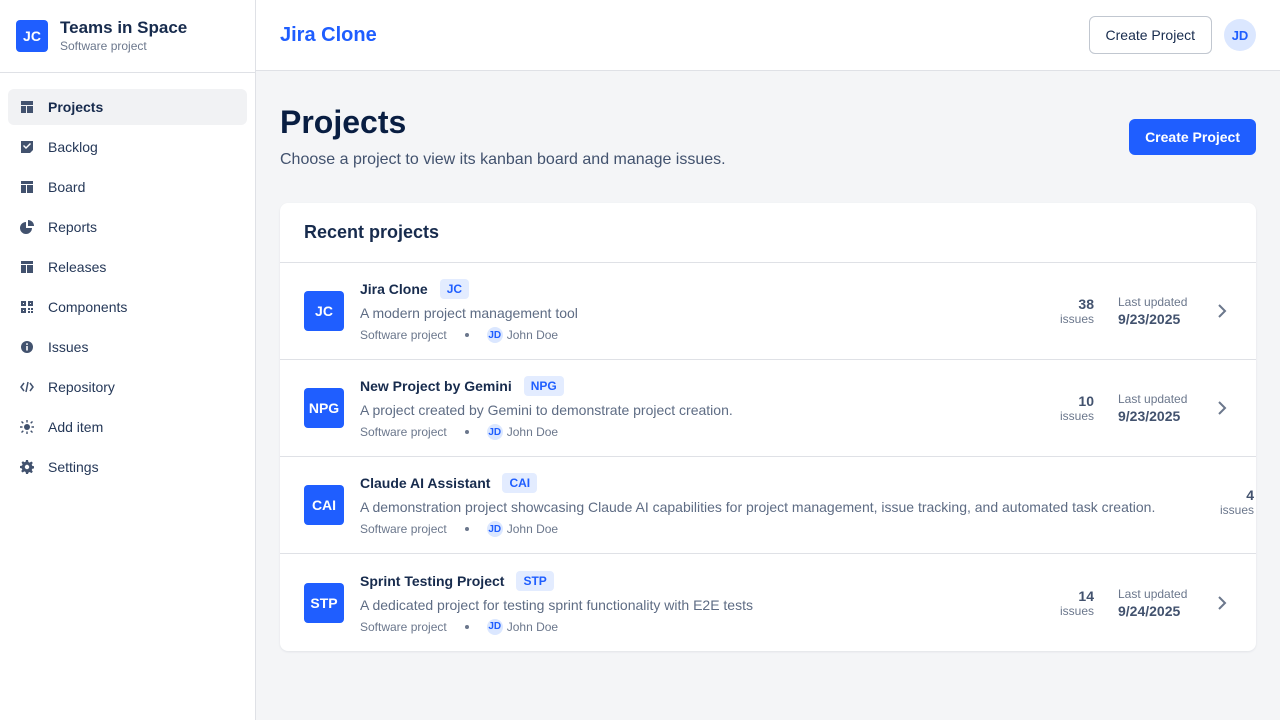 This screenshot has height=720, width=1280. Describe the element at coordinates (1086, 595) in the screenshot. I see `issue-count-value: 14` at that location.